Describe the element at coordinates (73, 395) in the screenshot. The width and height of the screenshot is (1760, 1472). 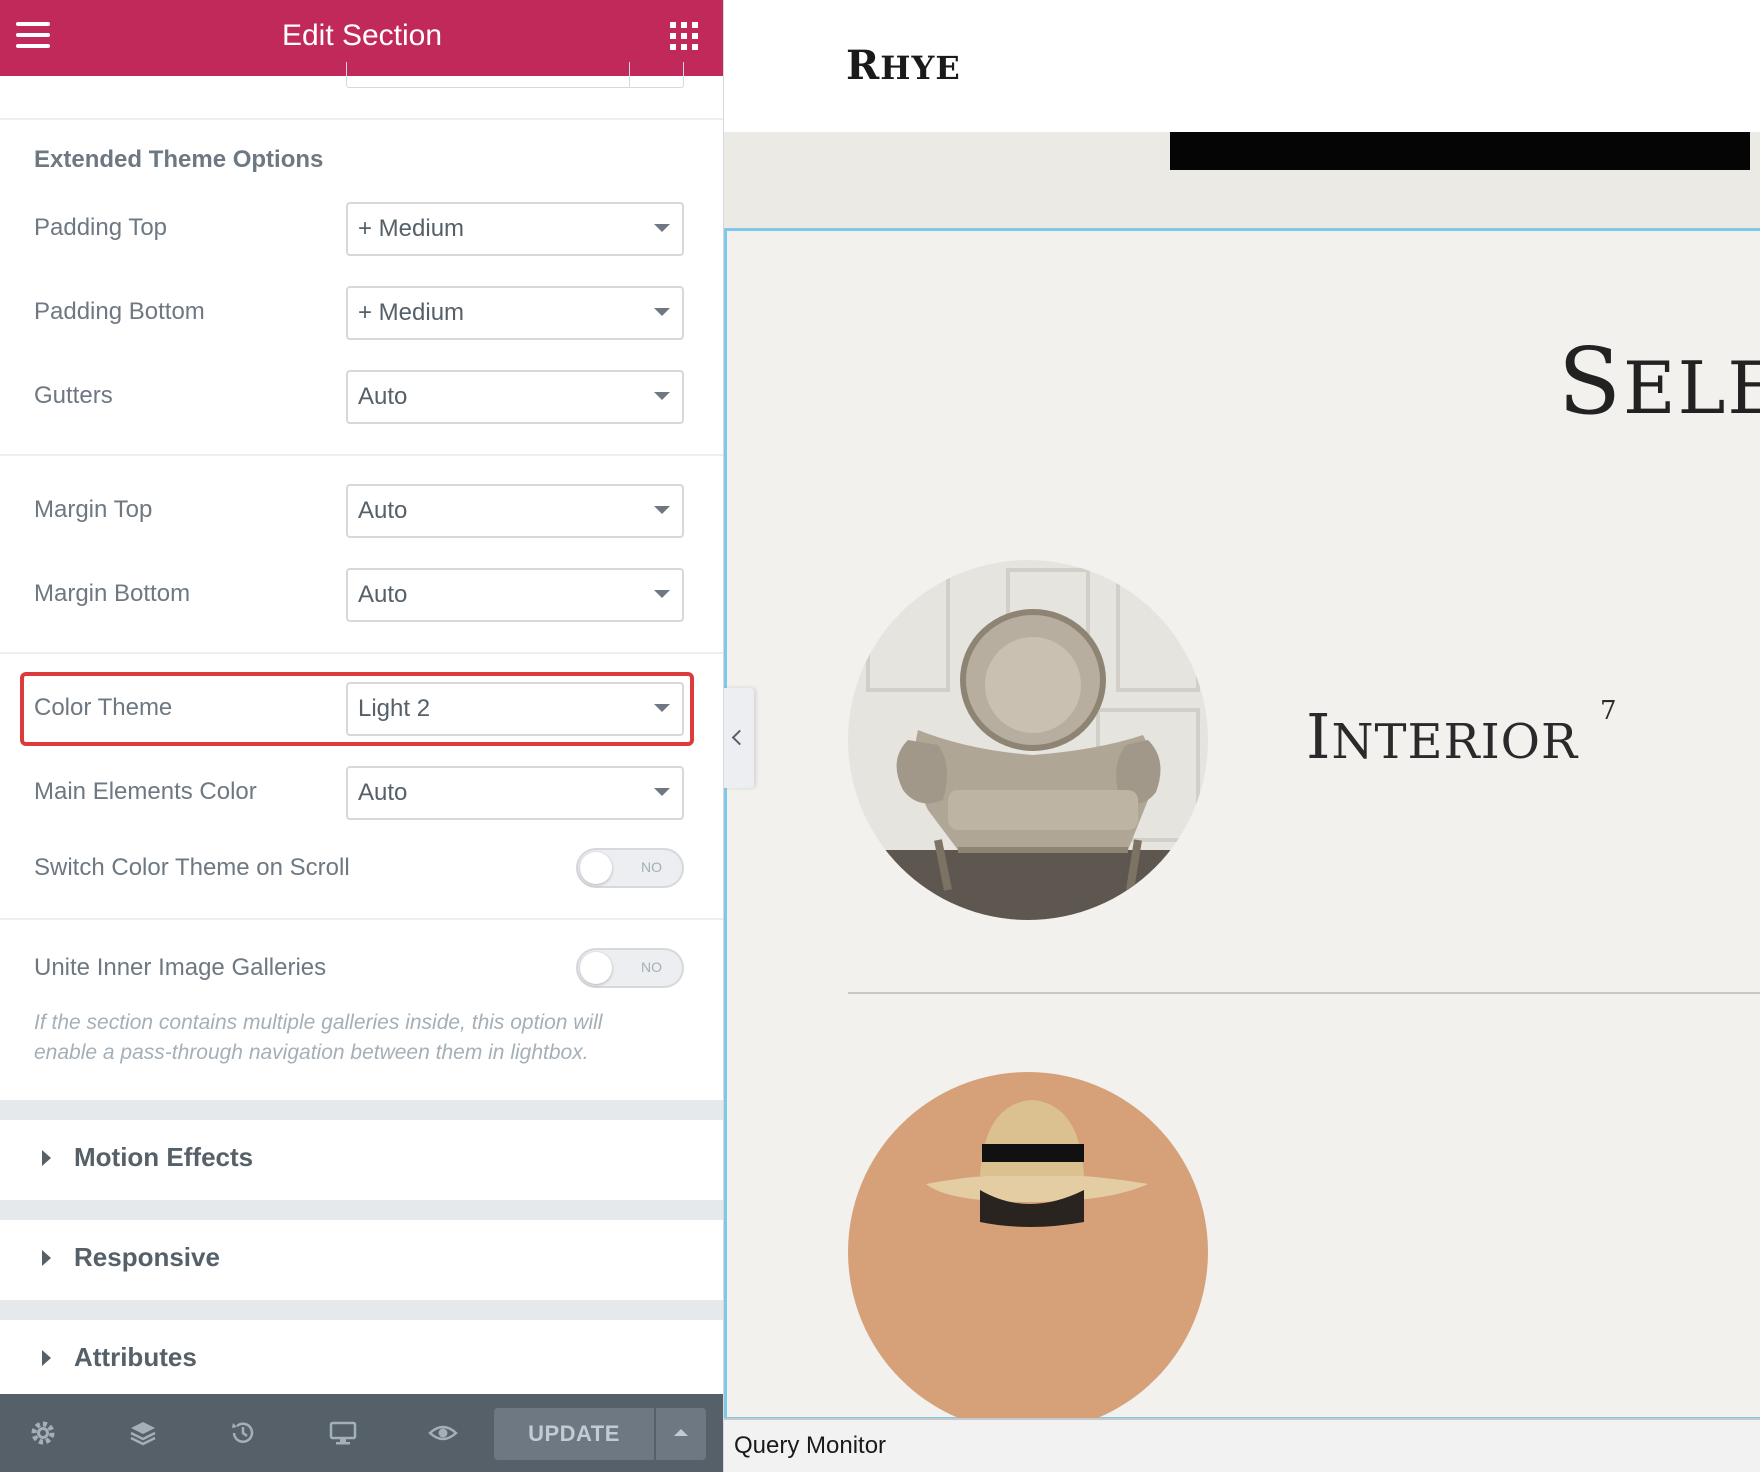
I see `gutters-label: Gutters` at that location.